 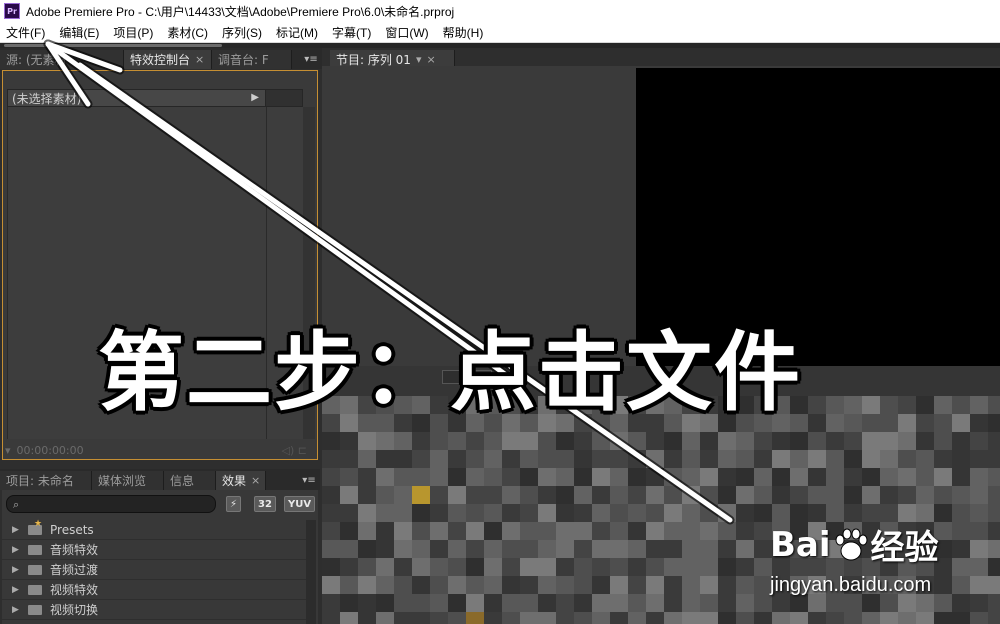 What do you see at coordinates (800, 544) in the screenshot?
I see `brand-text: Bai` at bounding box center [800, 544].